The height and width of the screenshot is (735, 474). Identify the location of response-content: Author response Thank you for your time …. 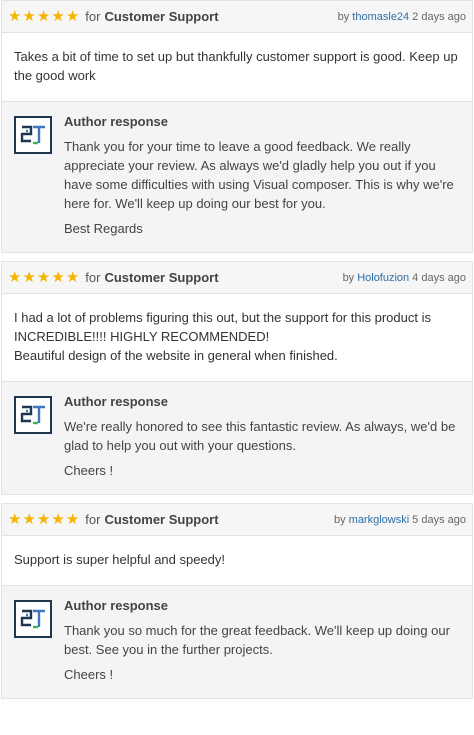
(262, 175).